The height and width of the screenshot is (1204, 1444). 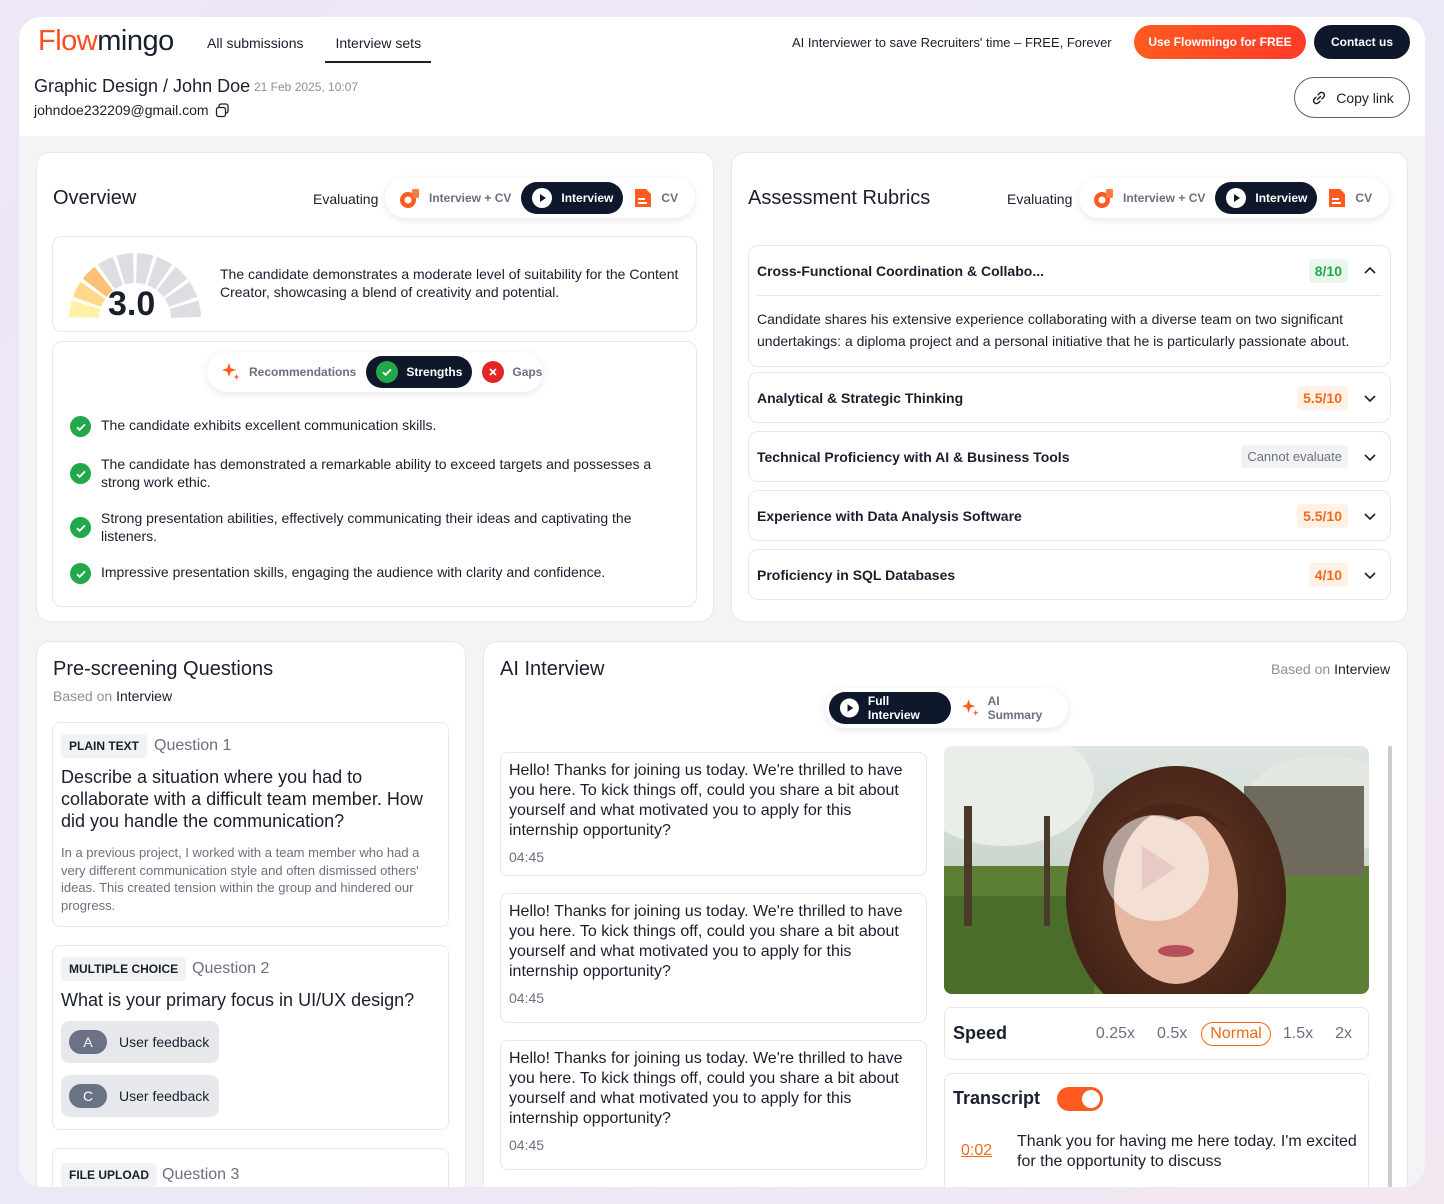 I want to click on rubric-item: Analytical & Strategic Thinking 5.5/10, so click(x=1069, y=397).